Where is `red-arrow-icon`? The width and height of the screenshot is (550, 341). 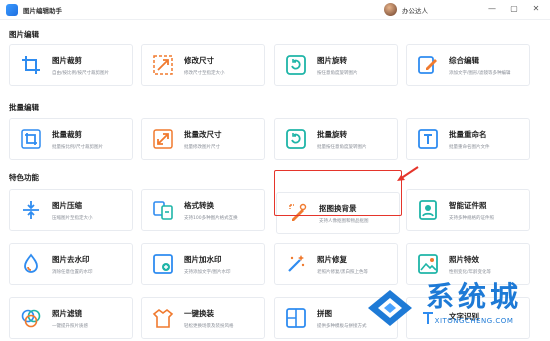
red-arrow-icon is located at coordinates (408, 173).